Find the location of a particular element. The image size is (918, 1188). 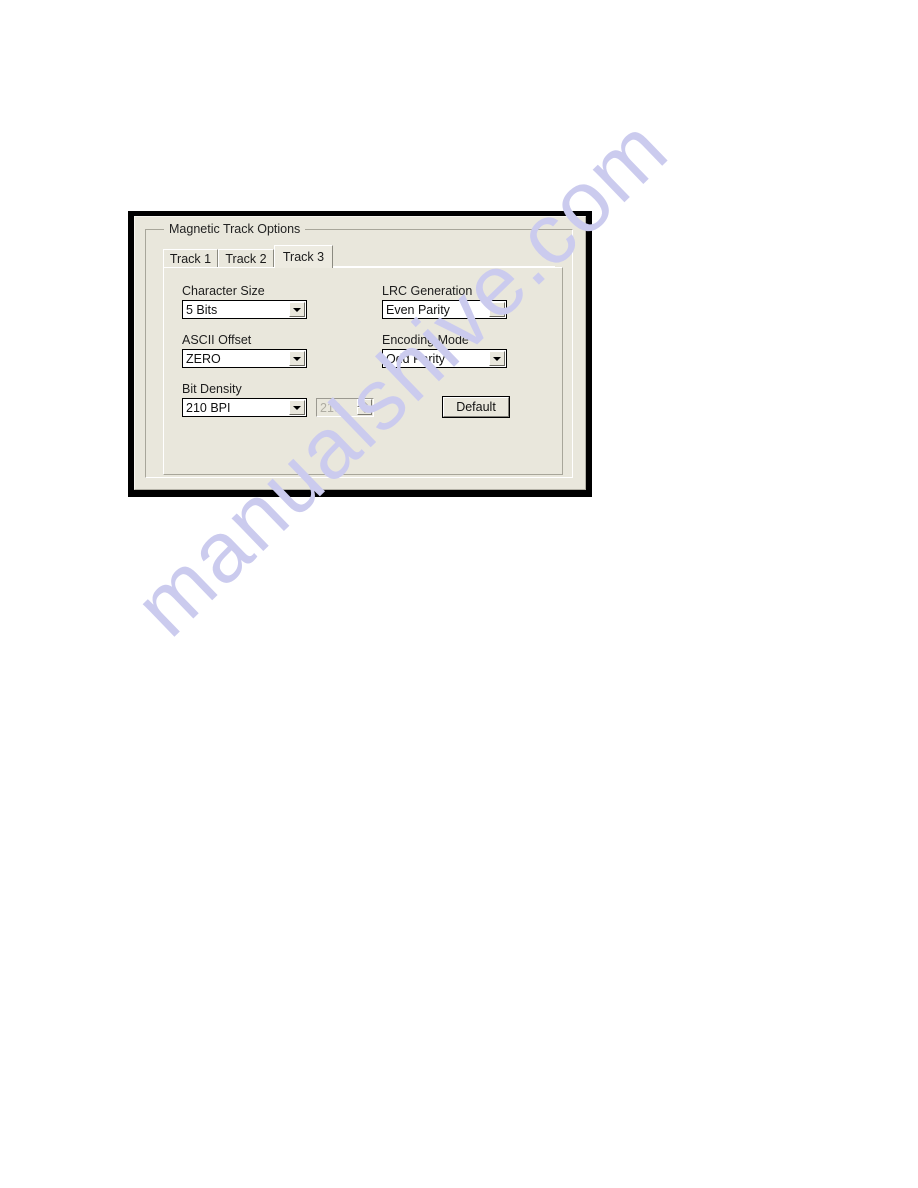

ascii-offset-label: ASCII Offset is located at coordinates (217, 340).